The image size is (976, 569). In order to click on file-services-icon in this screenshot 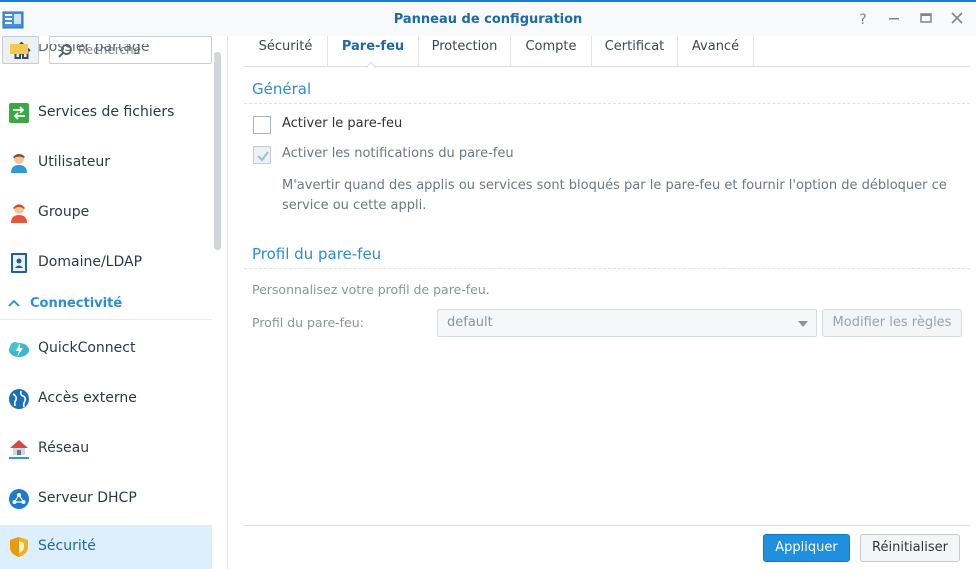, I will do `click(19, 113)`.